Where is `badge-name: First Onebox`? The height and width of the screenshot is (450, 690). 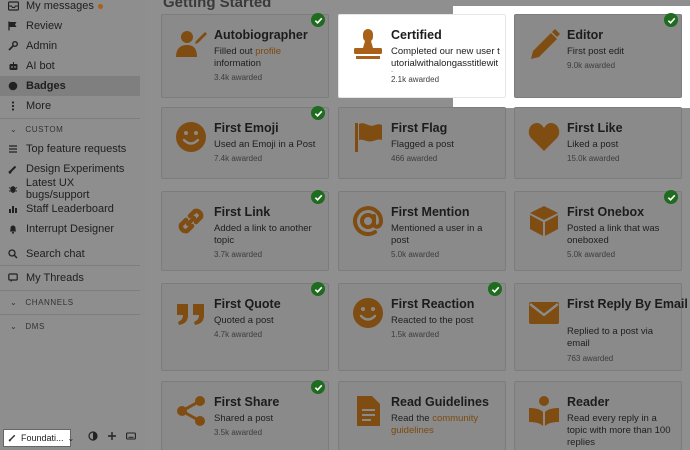 badge-name: First Onebox is located at coordinates (605, 212).